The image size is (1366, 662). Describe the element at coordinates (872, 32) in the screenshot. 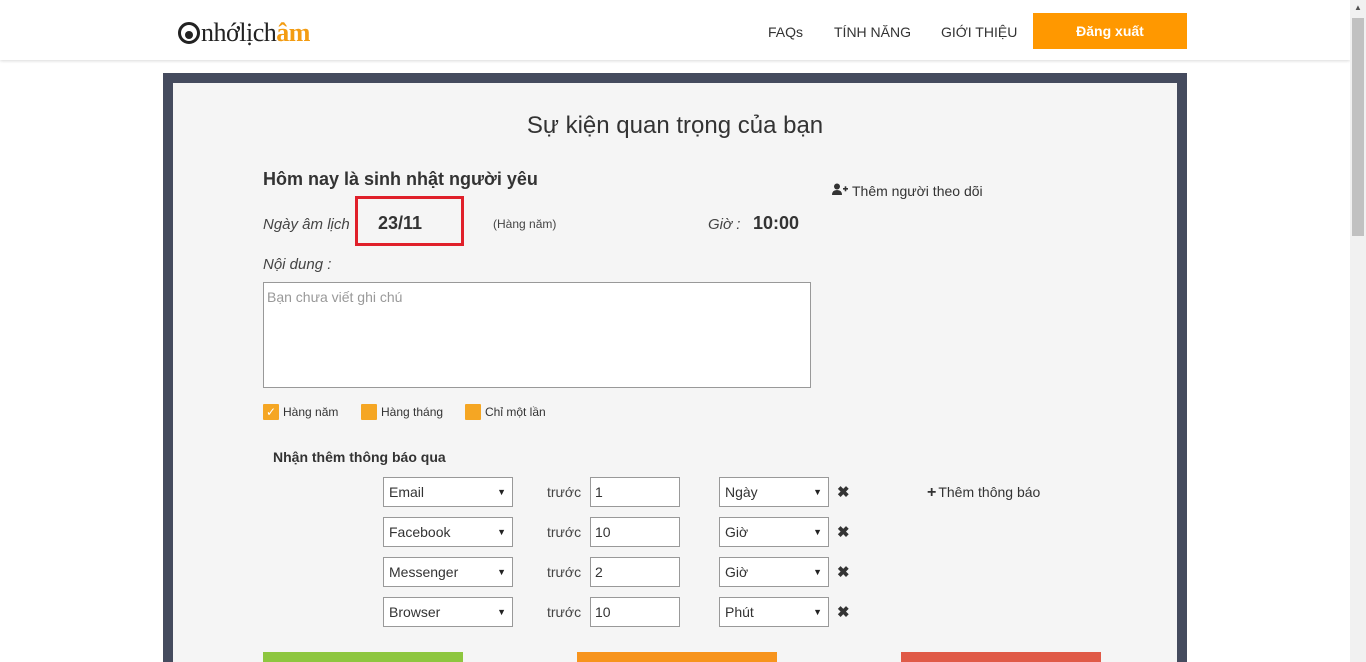

I see `nav-features: TÍNH NĂNG` at that location.